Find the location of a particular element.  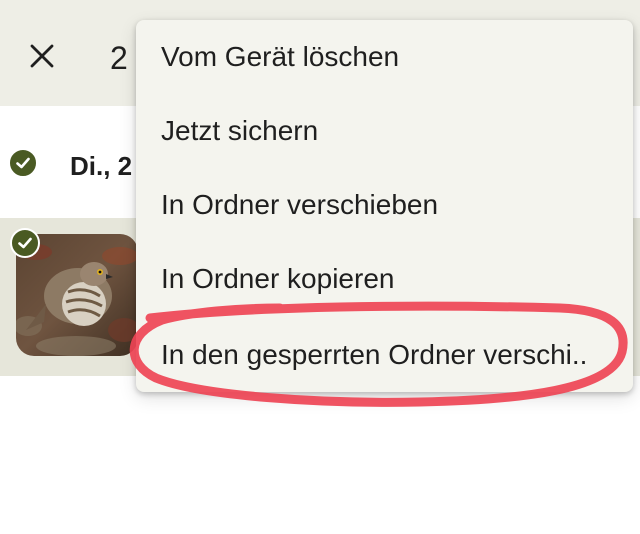

menu-item-copy-to-folder: In Ordner kopieren is located at coordinates (384, 279).